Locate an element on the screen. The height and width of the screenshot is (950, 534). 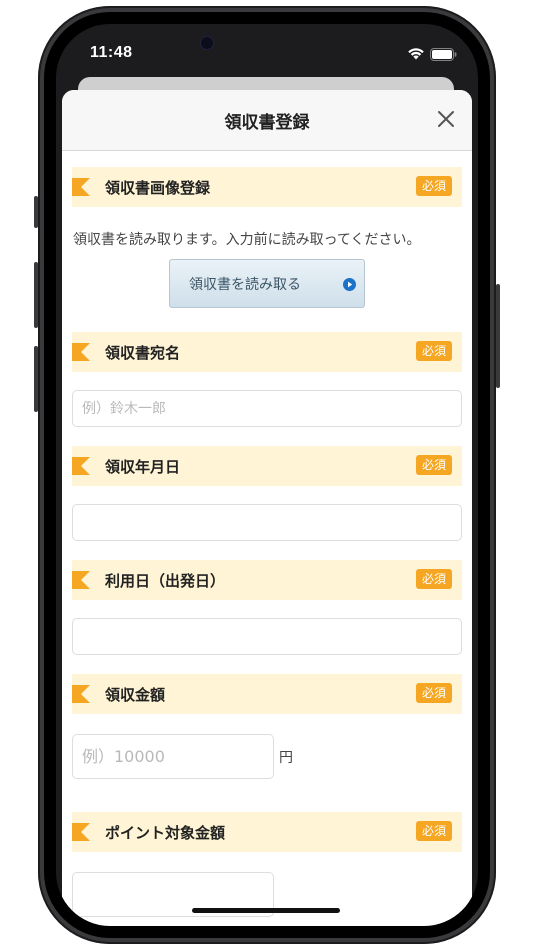
close-icon is located at coordinates (446, 119).